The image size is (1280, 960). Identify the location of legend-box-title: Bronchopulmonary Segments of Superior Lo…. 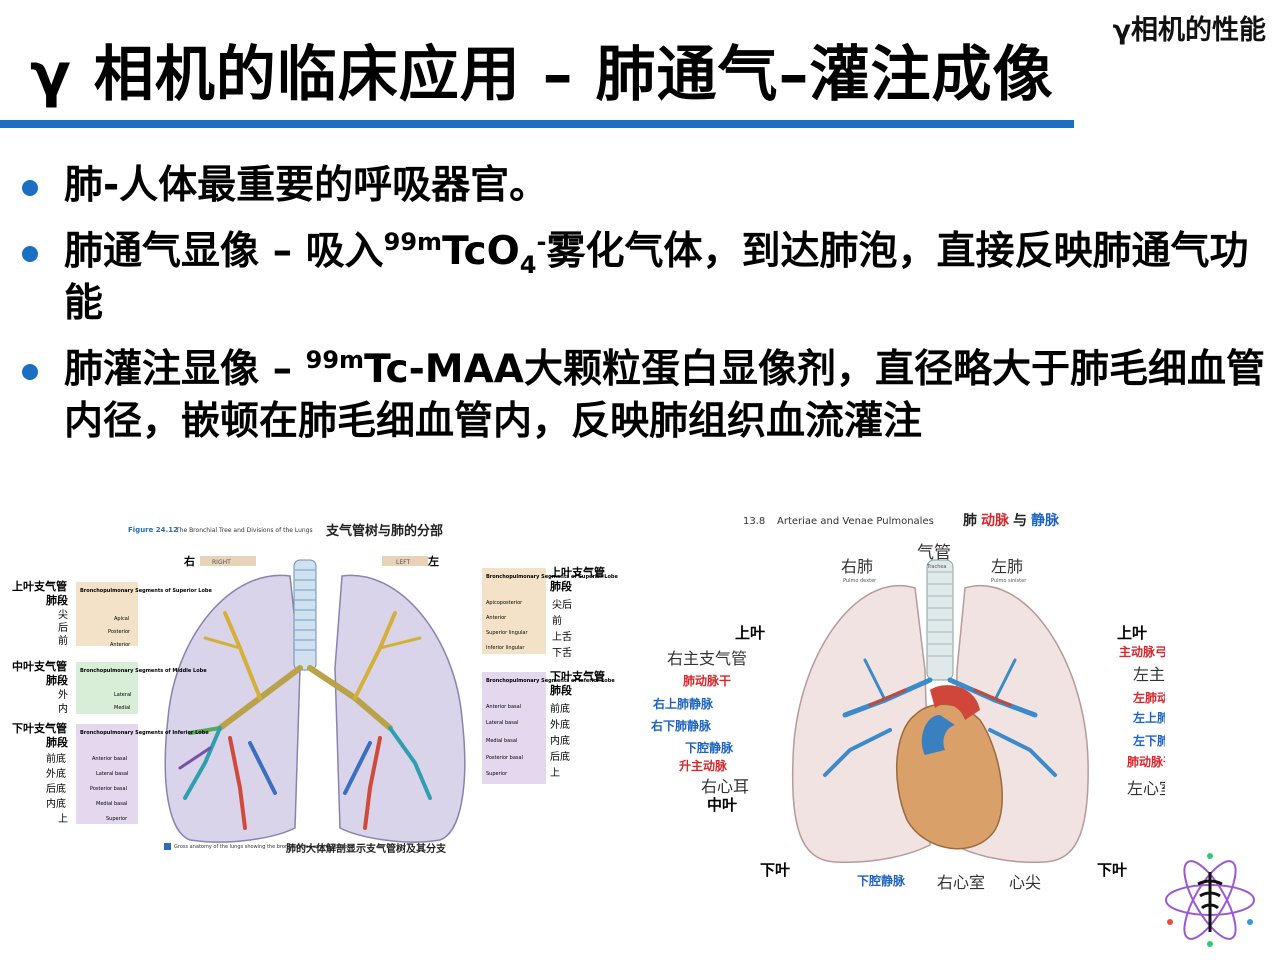
(146, 591).